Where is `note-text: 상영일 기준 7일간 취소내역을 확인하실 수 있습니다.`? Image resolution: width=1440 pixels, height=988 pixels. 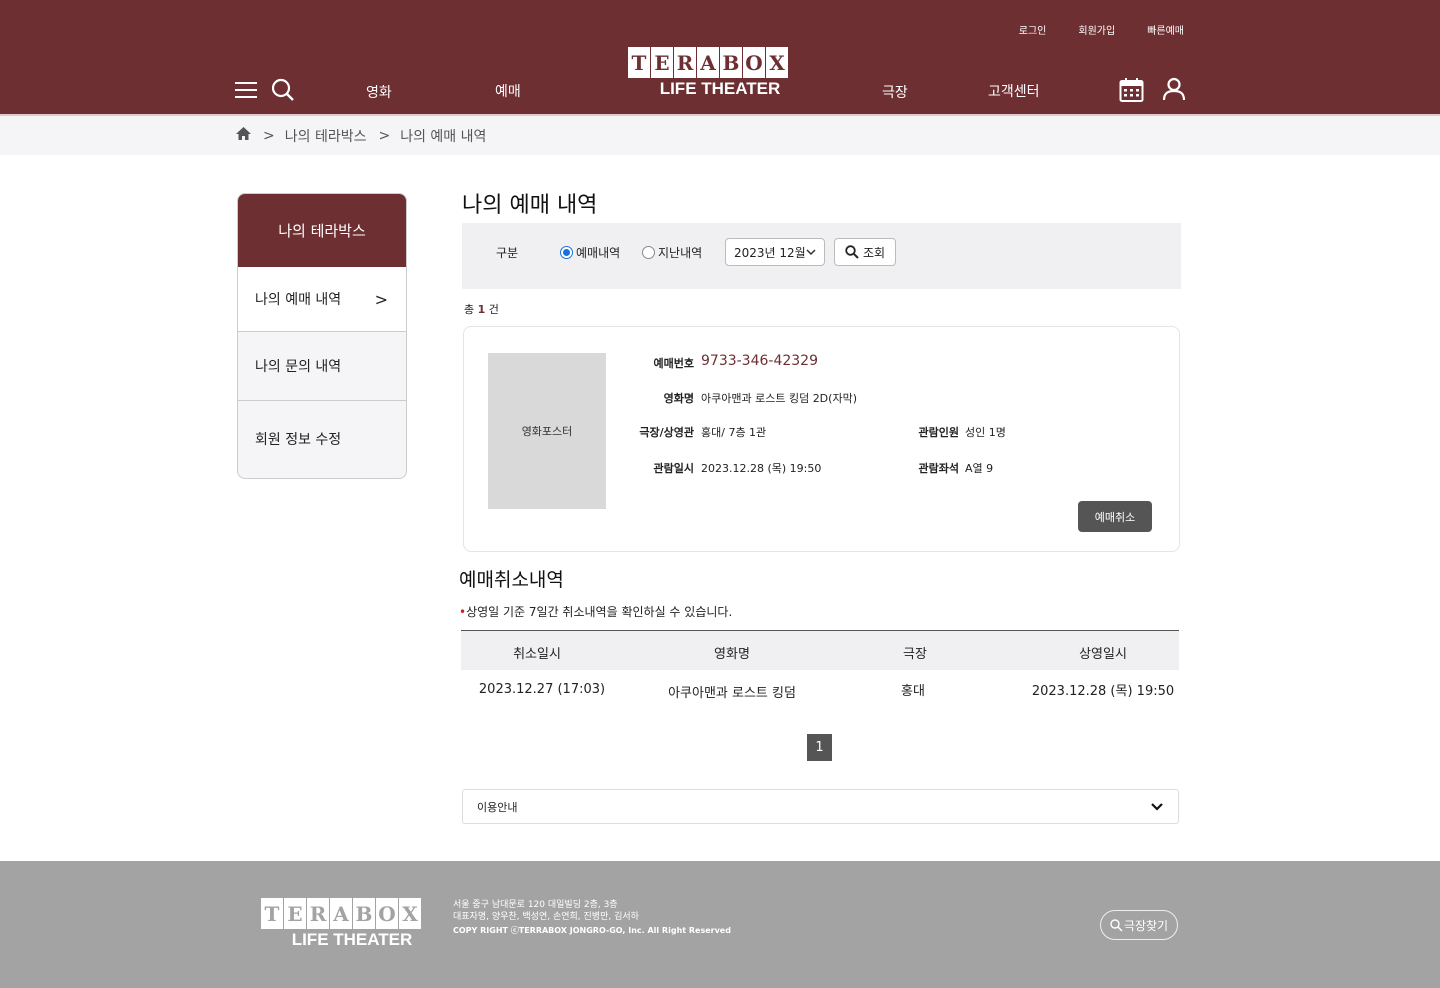 note-text: 상영일 기준 7일간 취소내역을 확인하실 수 있습니다. is located at coordinates (599, 612).